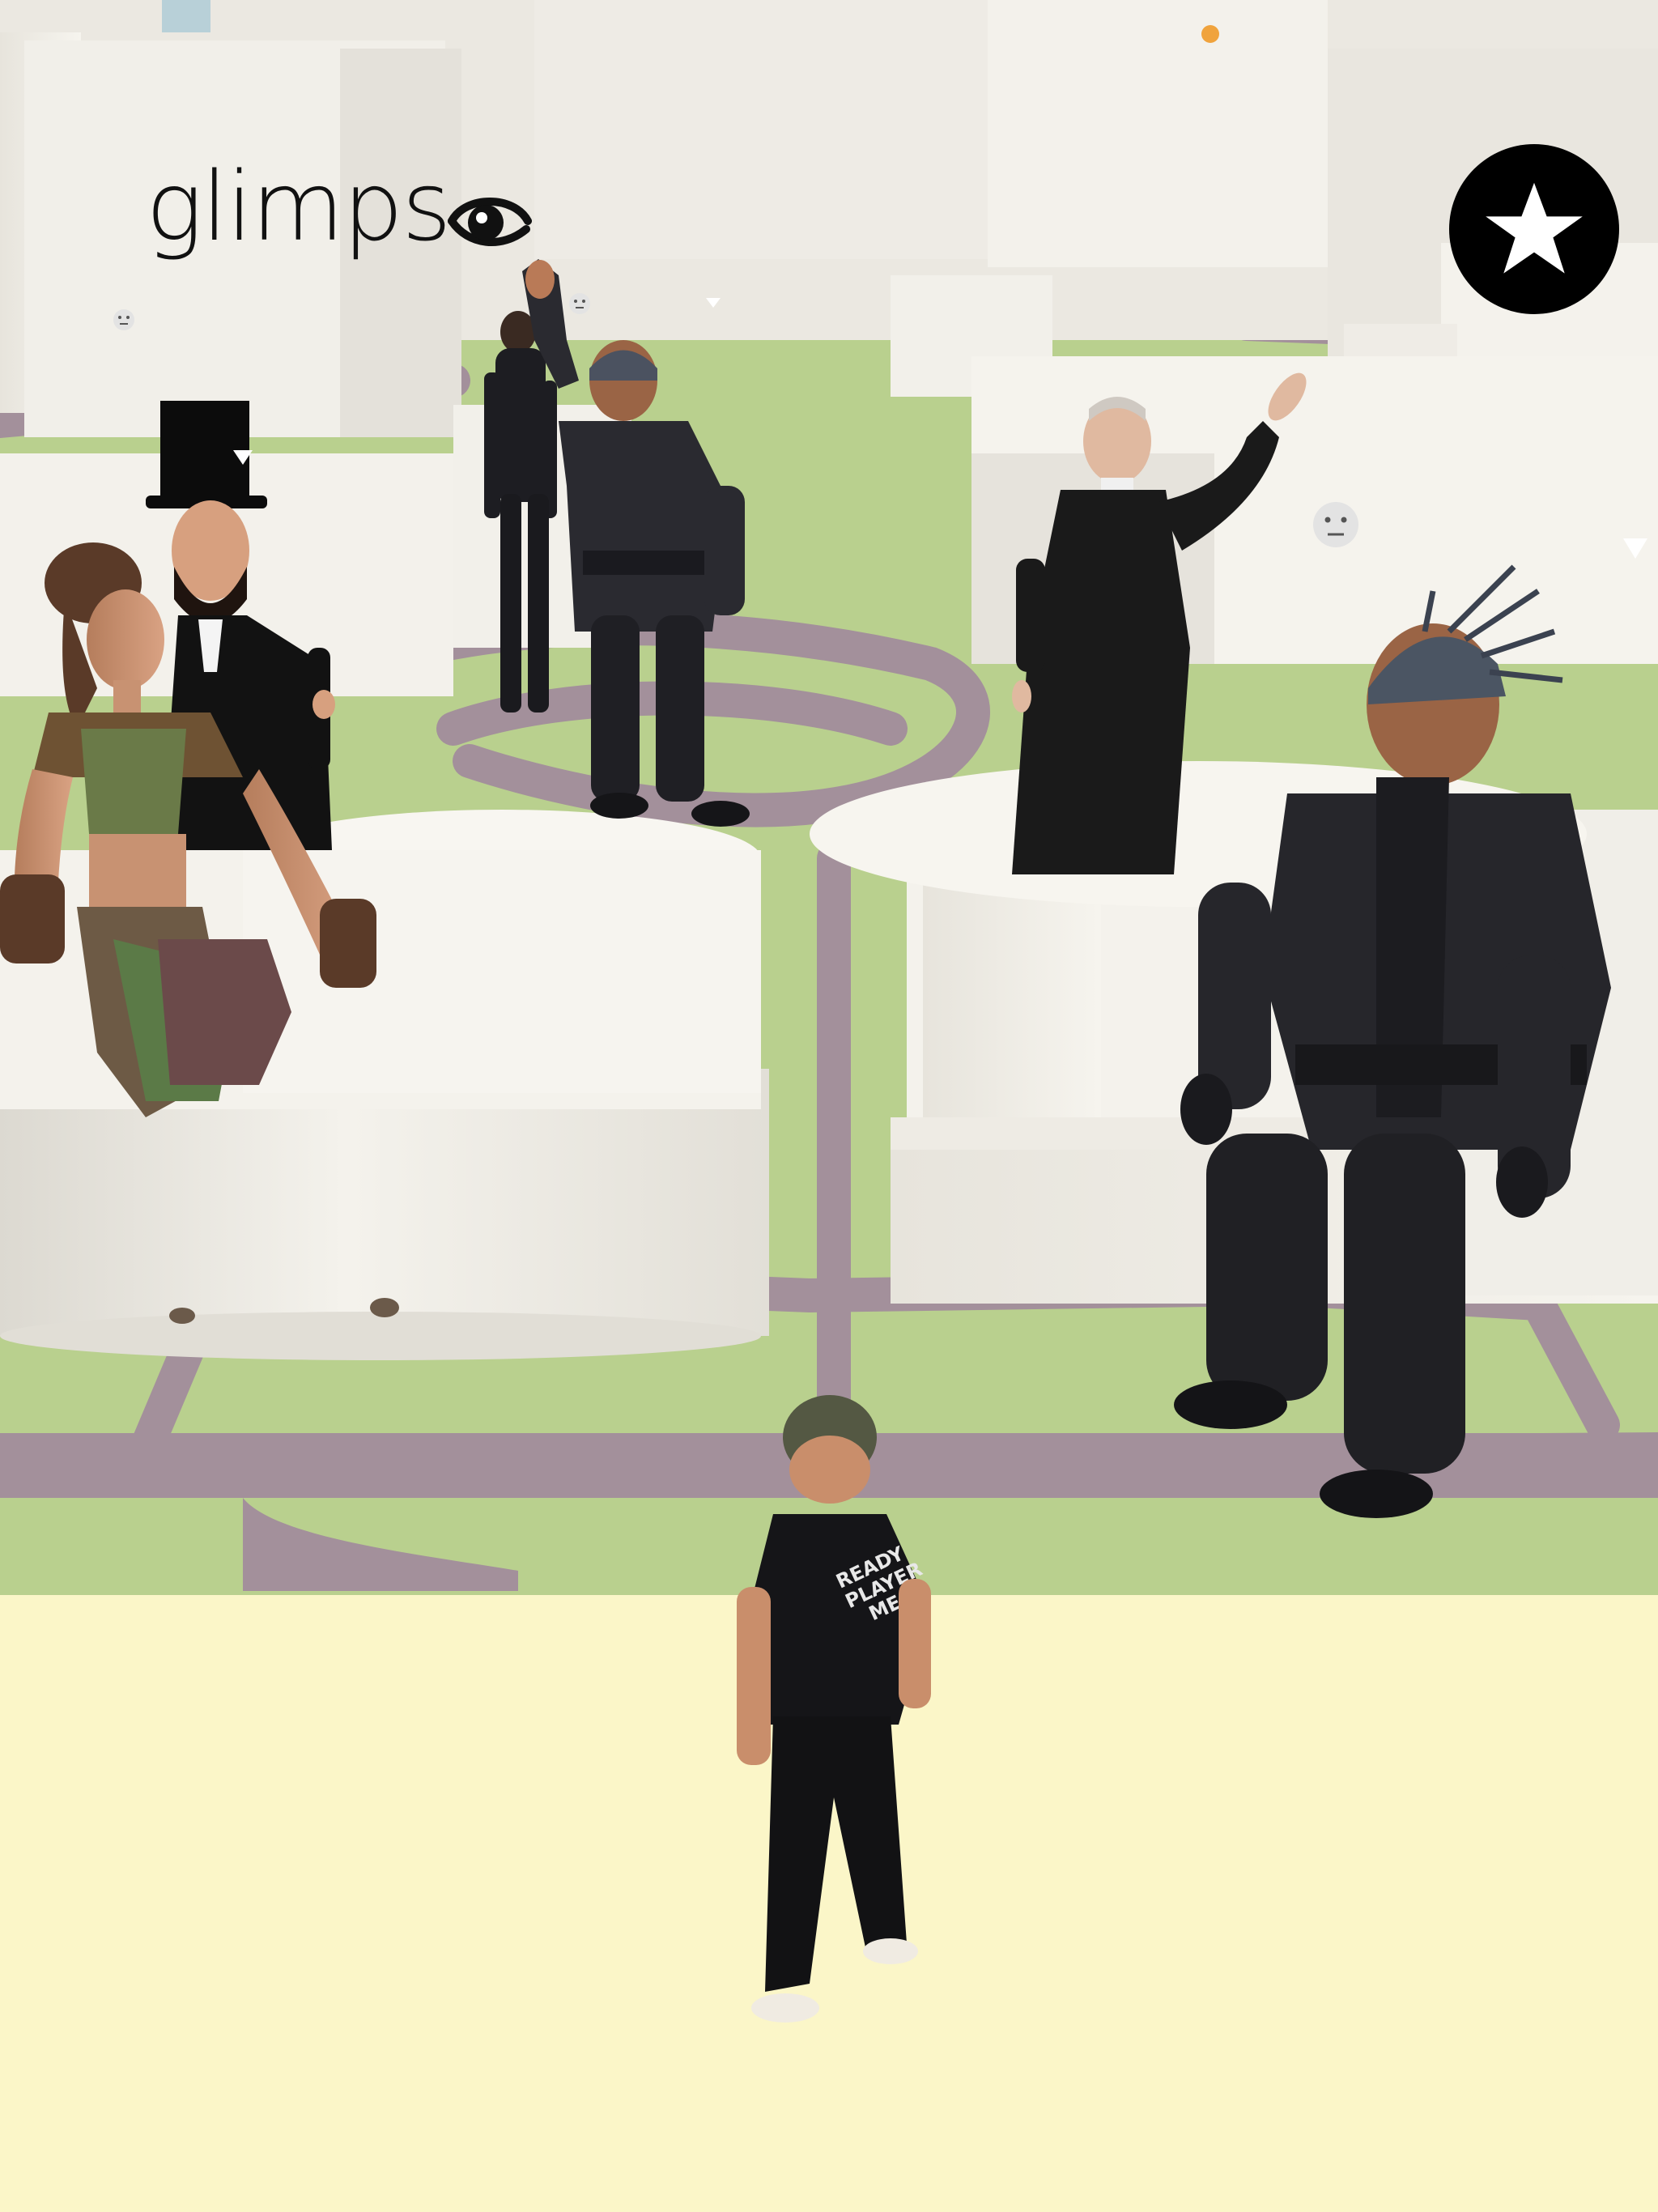  What do you see at coordinates (299, 207) in the screenshot?
I see `logo-text: glimps` at bounding box center [299, 207].